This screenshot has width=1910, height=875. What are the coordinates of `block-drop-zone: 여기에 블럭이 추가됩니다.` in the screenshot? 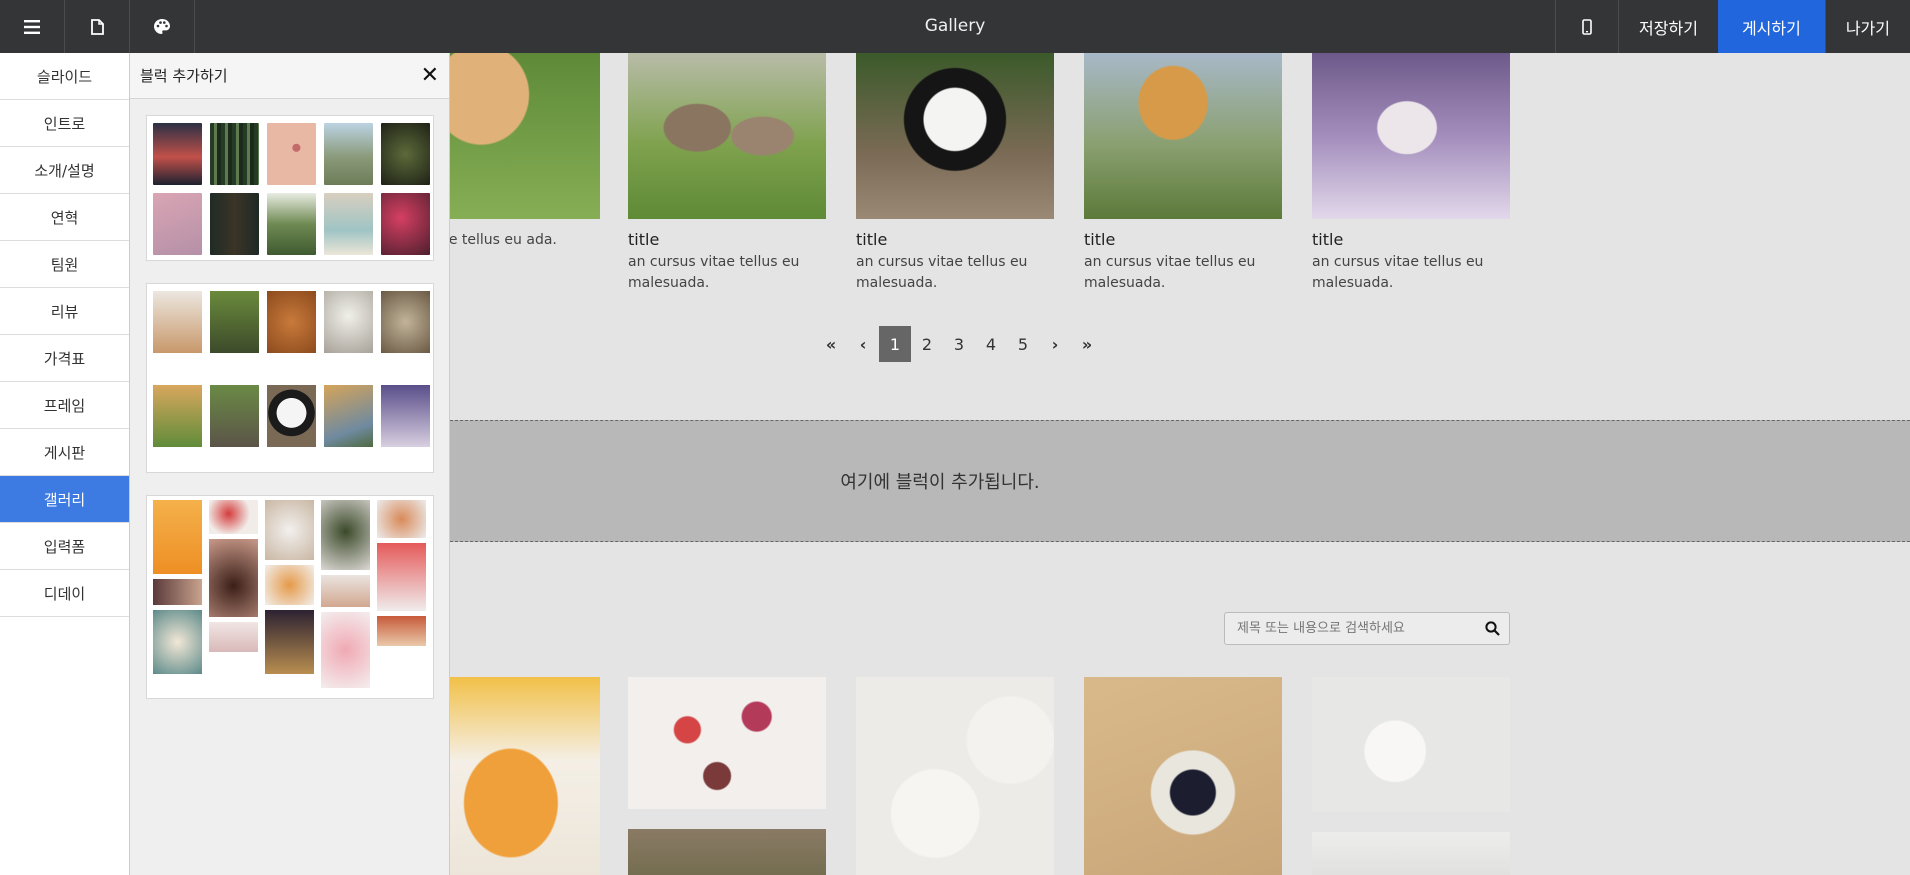 It's located at (1180, 481).